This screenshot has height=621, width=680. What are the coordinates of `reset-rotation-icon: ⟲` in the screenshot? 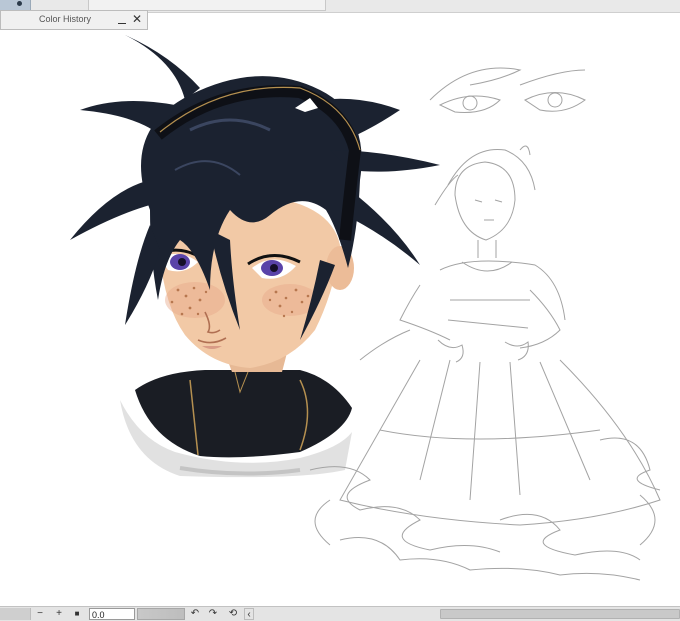 It's located at (233, 614).